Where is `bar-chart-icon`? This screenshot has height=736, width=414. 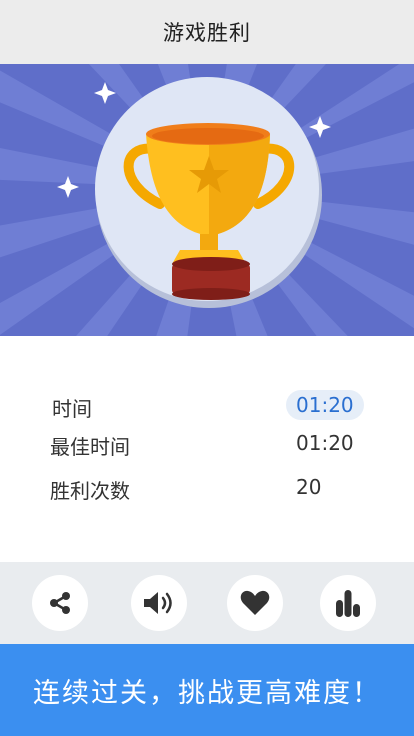 bar-chart-icon is located at coordinates (348, 603).